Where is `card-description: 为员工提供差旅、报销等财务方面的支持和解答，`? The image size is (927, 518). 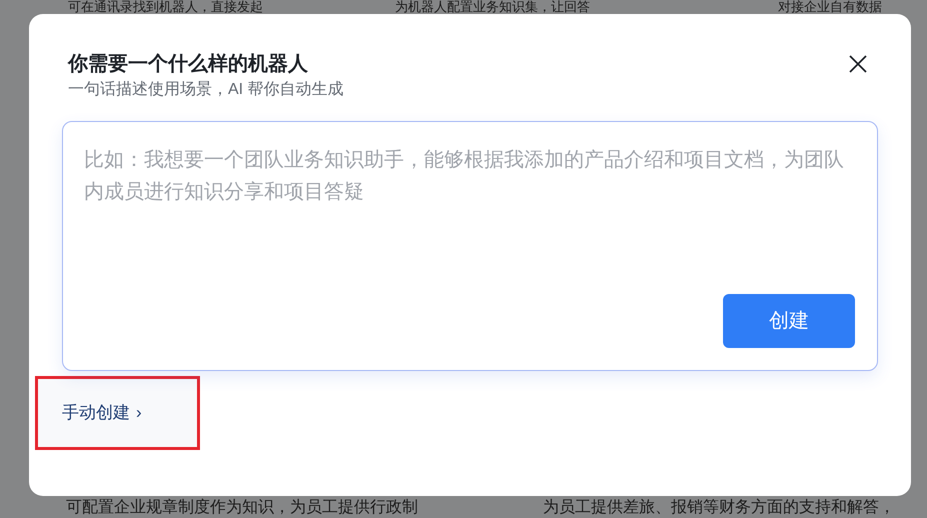
card-description: 为员工提供差旅、报销等财务方面的支持和解答， is located at coordinates (719, 508).